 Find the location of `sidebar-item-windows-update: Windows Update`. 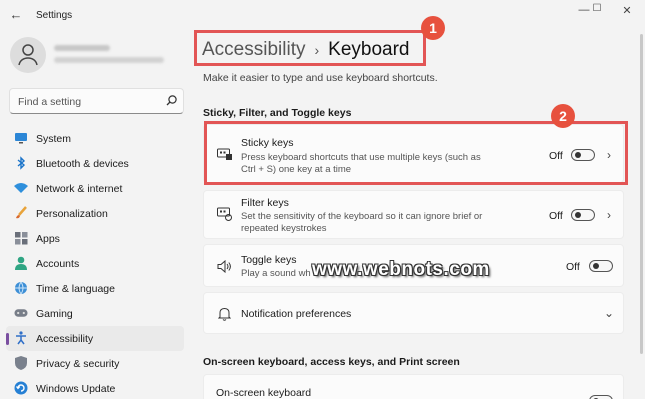

sidebar-item-windows-update: Windows Update is located at coordinates (95, 387).